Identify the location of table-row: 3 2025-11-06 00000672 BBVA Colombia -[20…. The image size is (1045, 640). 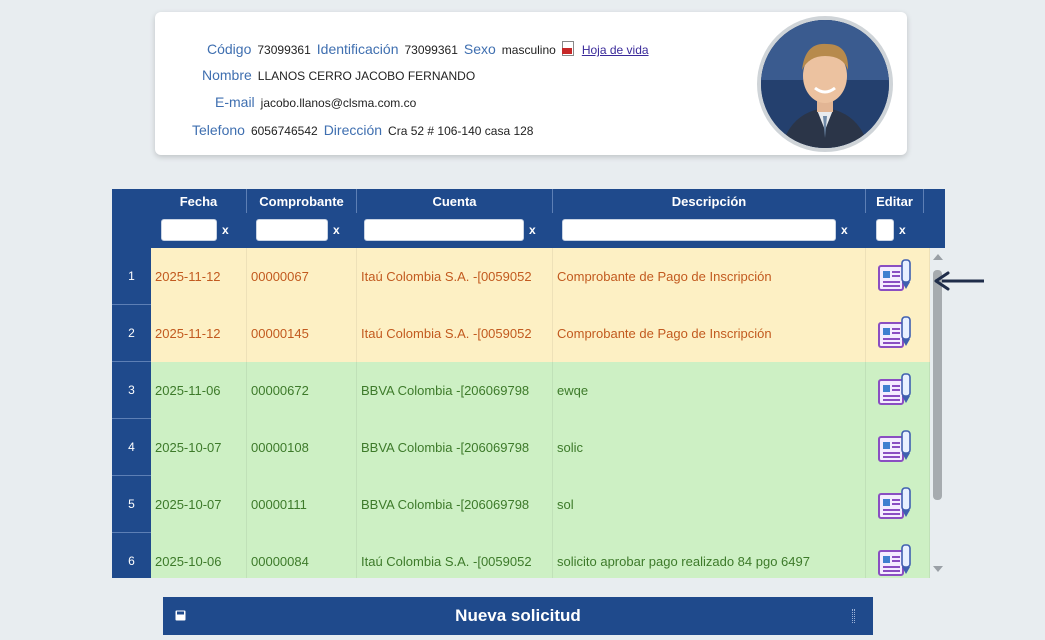
(521, 390).